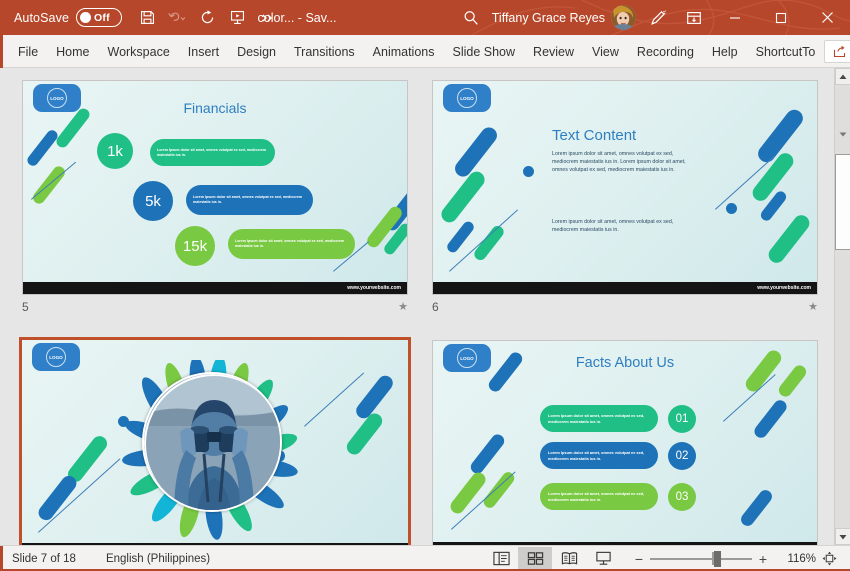  I want to click on slide-6-logo: LOGO, so click(467, 98).